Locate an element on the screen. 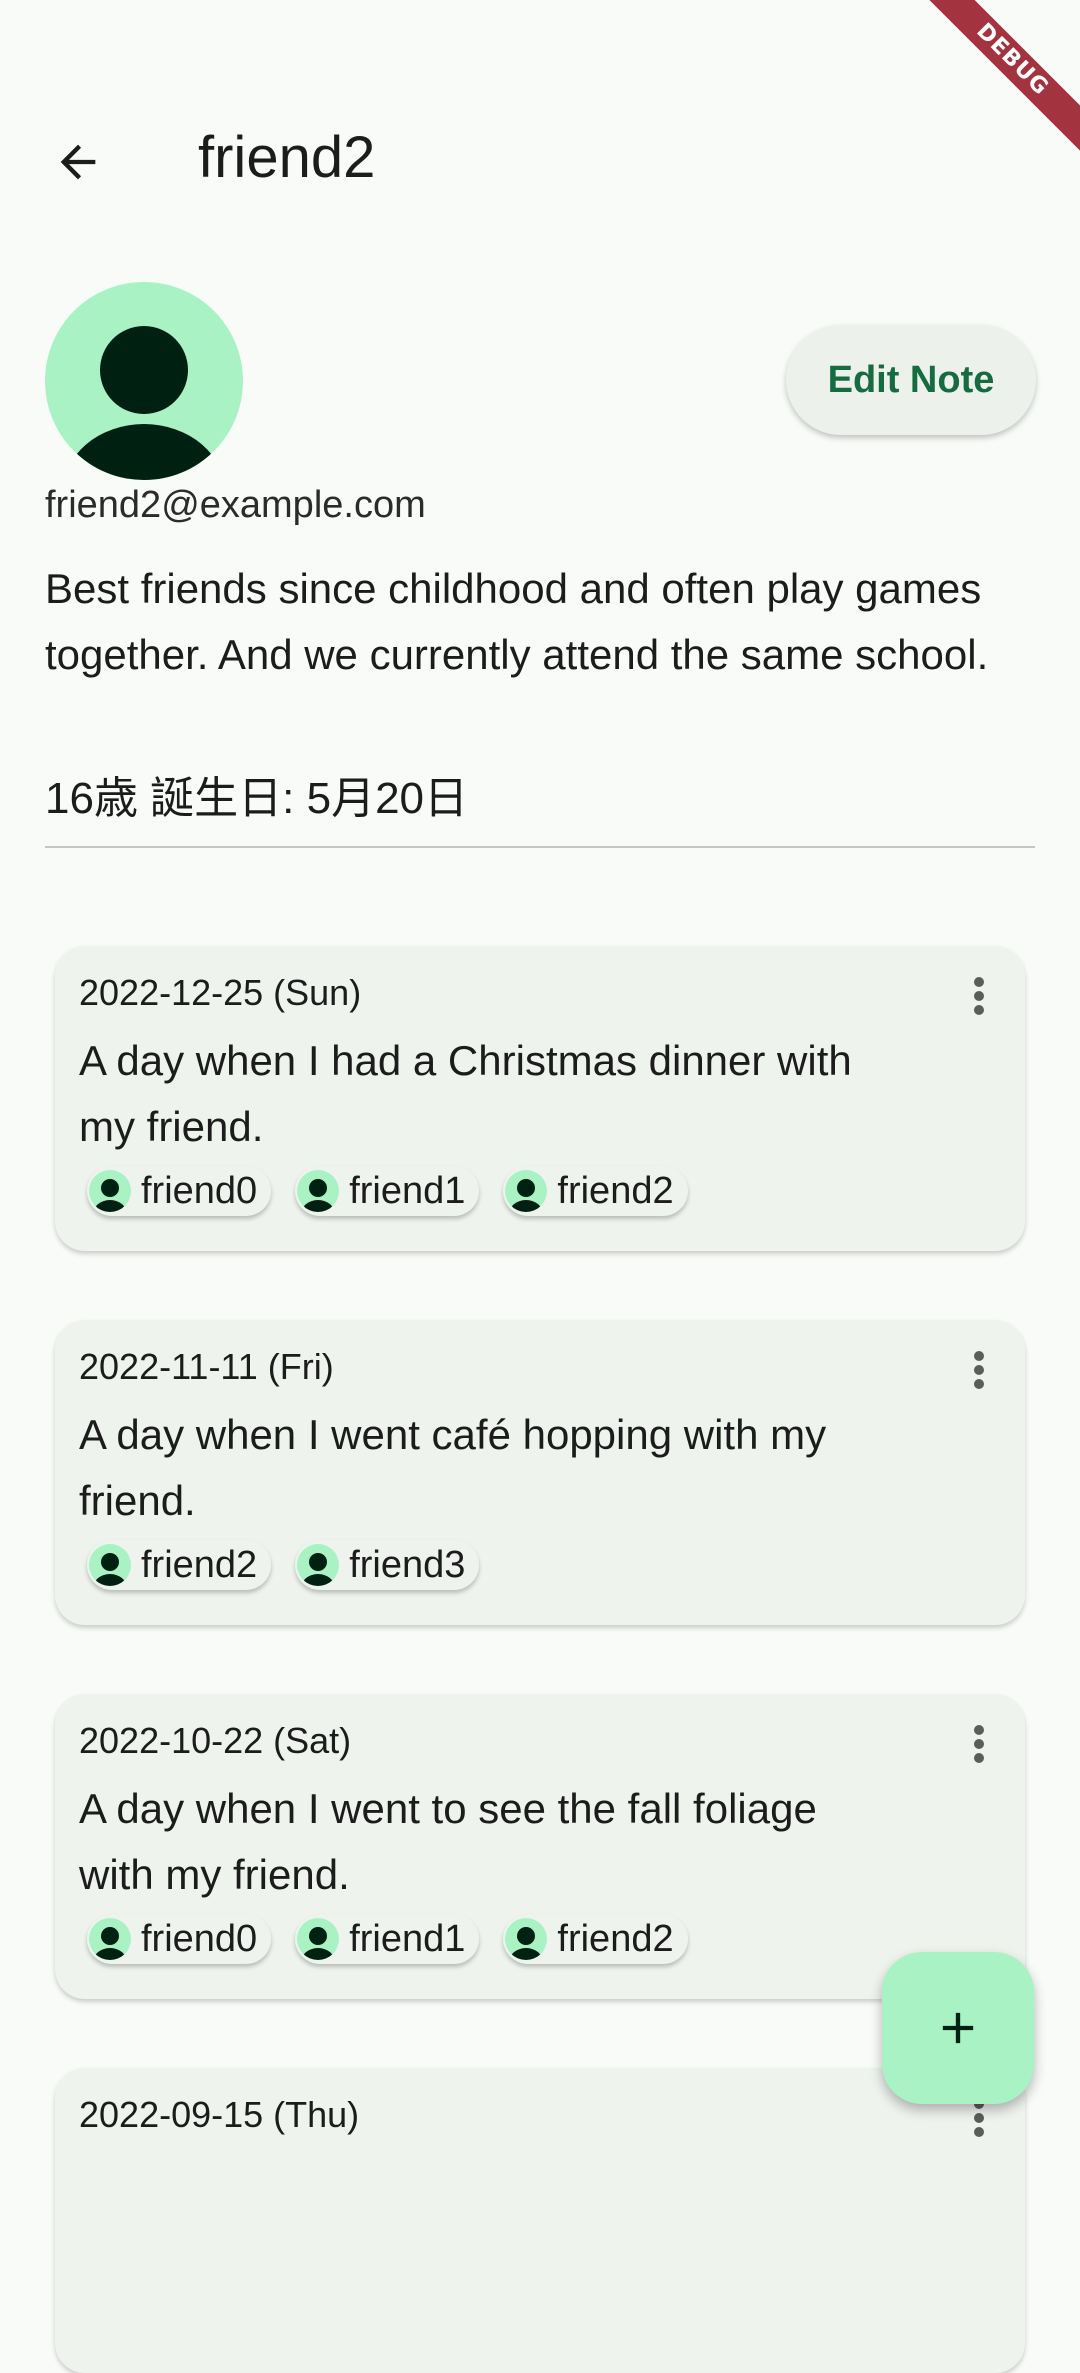  back-button is located at coordinates (78, 162).